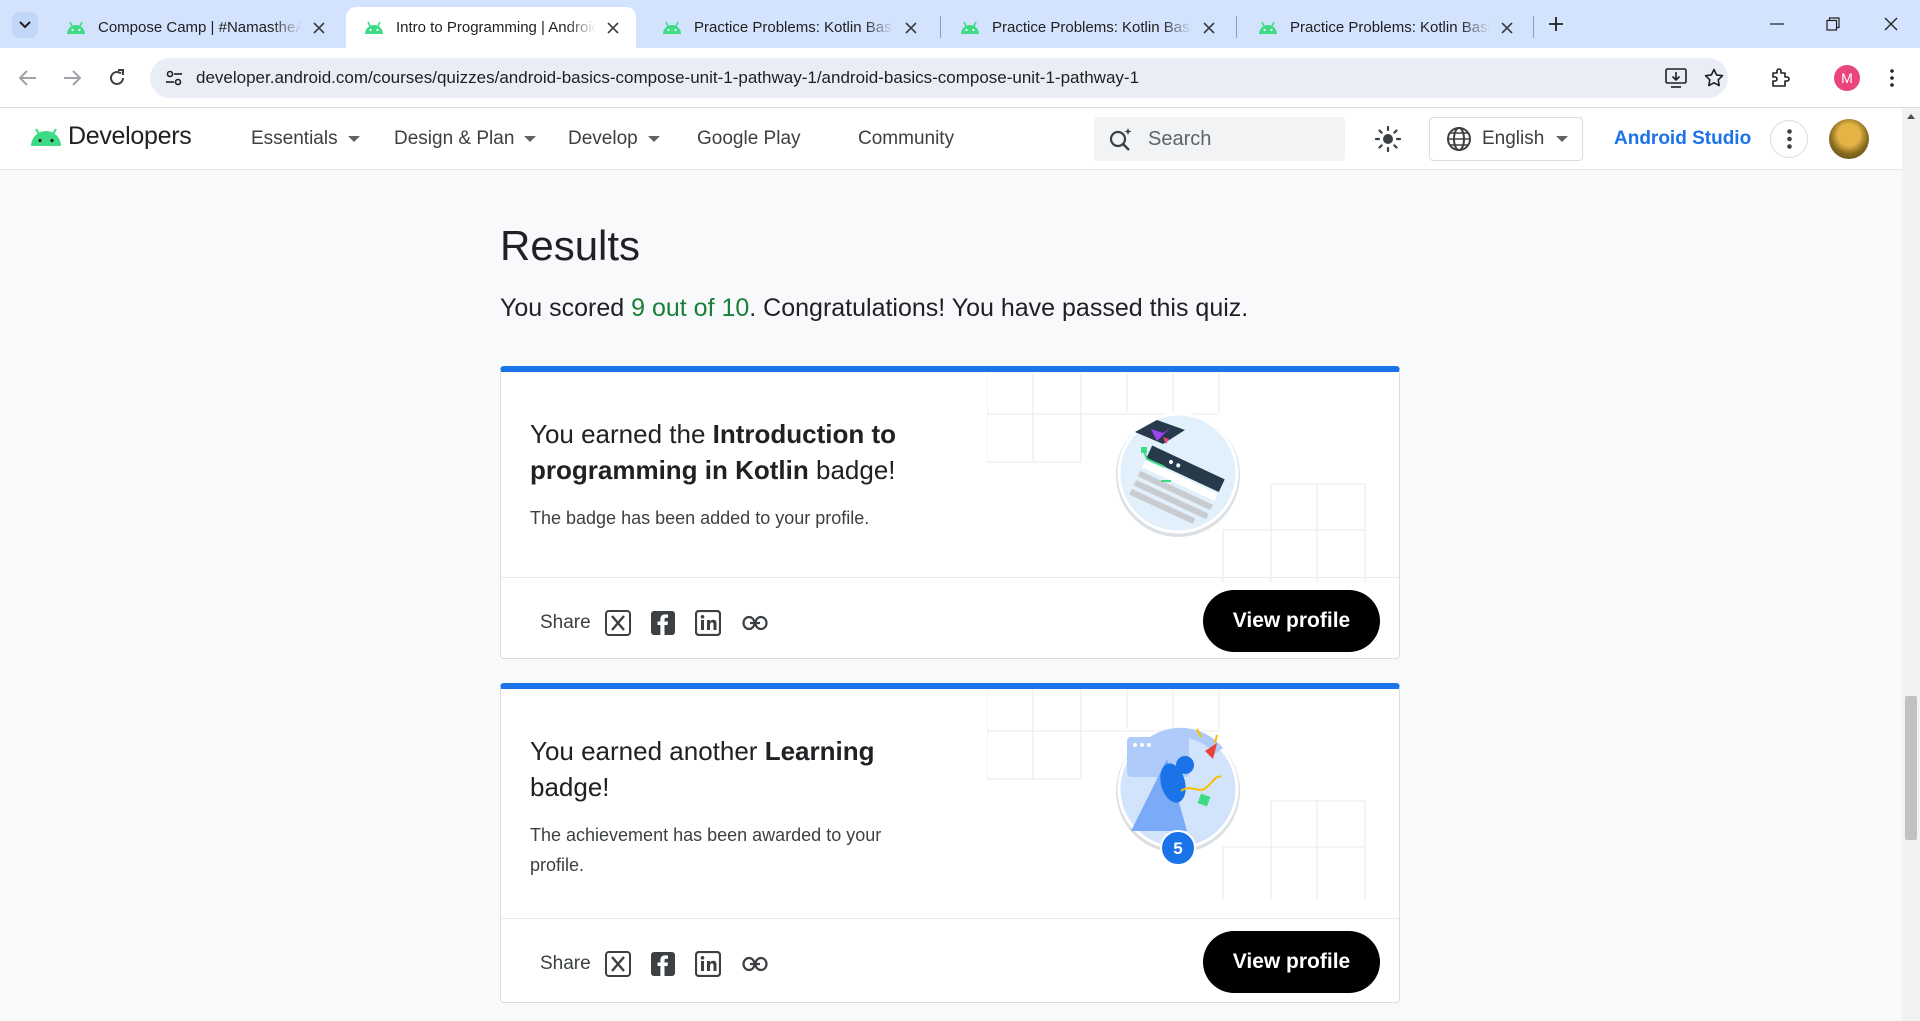 This screenshot has width=1920, height=1021. What do you see at coordinates (570, 245) in the screenshot?
I see `page-title: Results` at bounding box center [570, 245].